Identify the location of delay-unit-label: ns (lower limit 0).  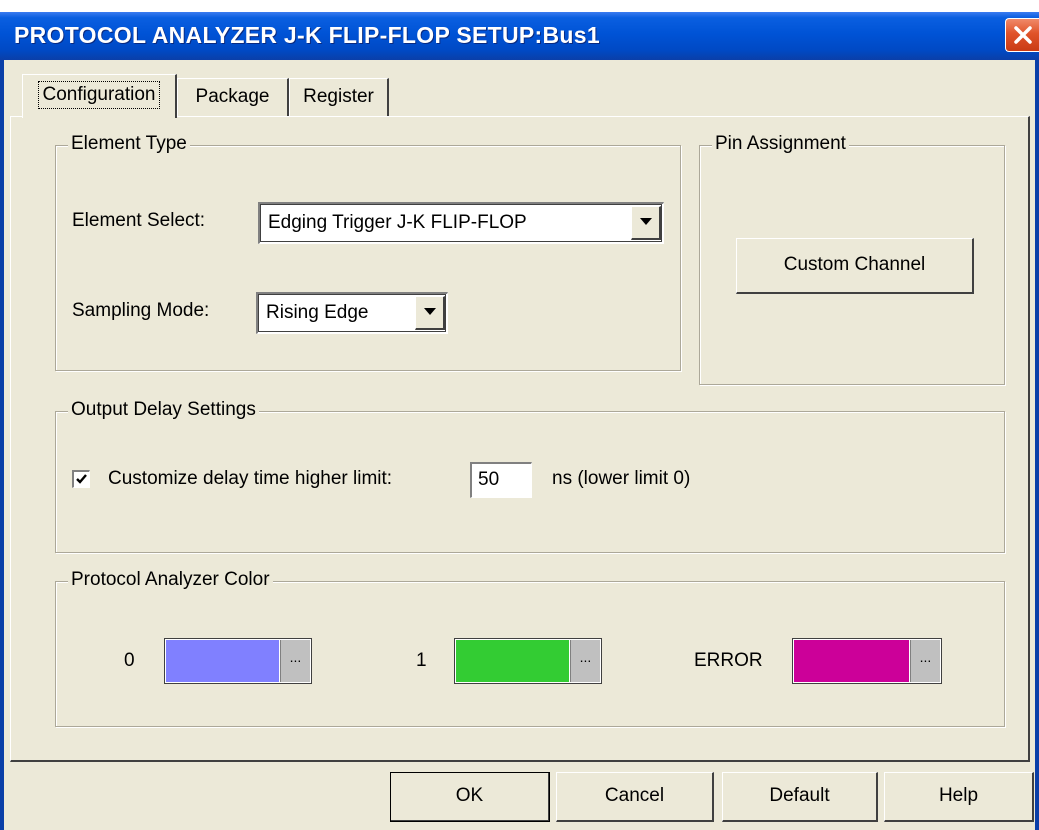
(621, 478).